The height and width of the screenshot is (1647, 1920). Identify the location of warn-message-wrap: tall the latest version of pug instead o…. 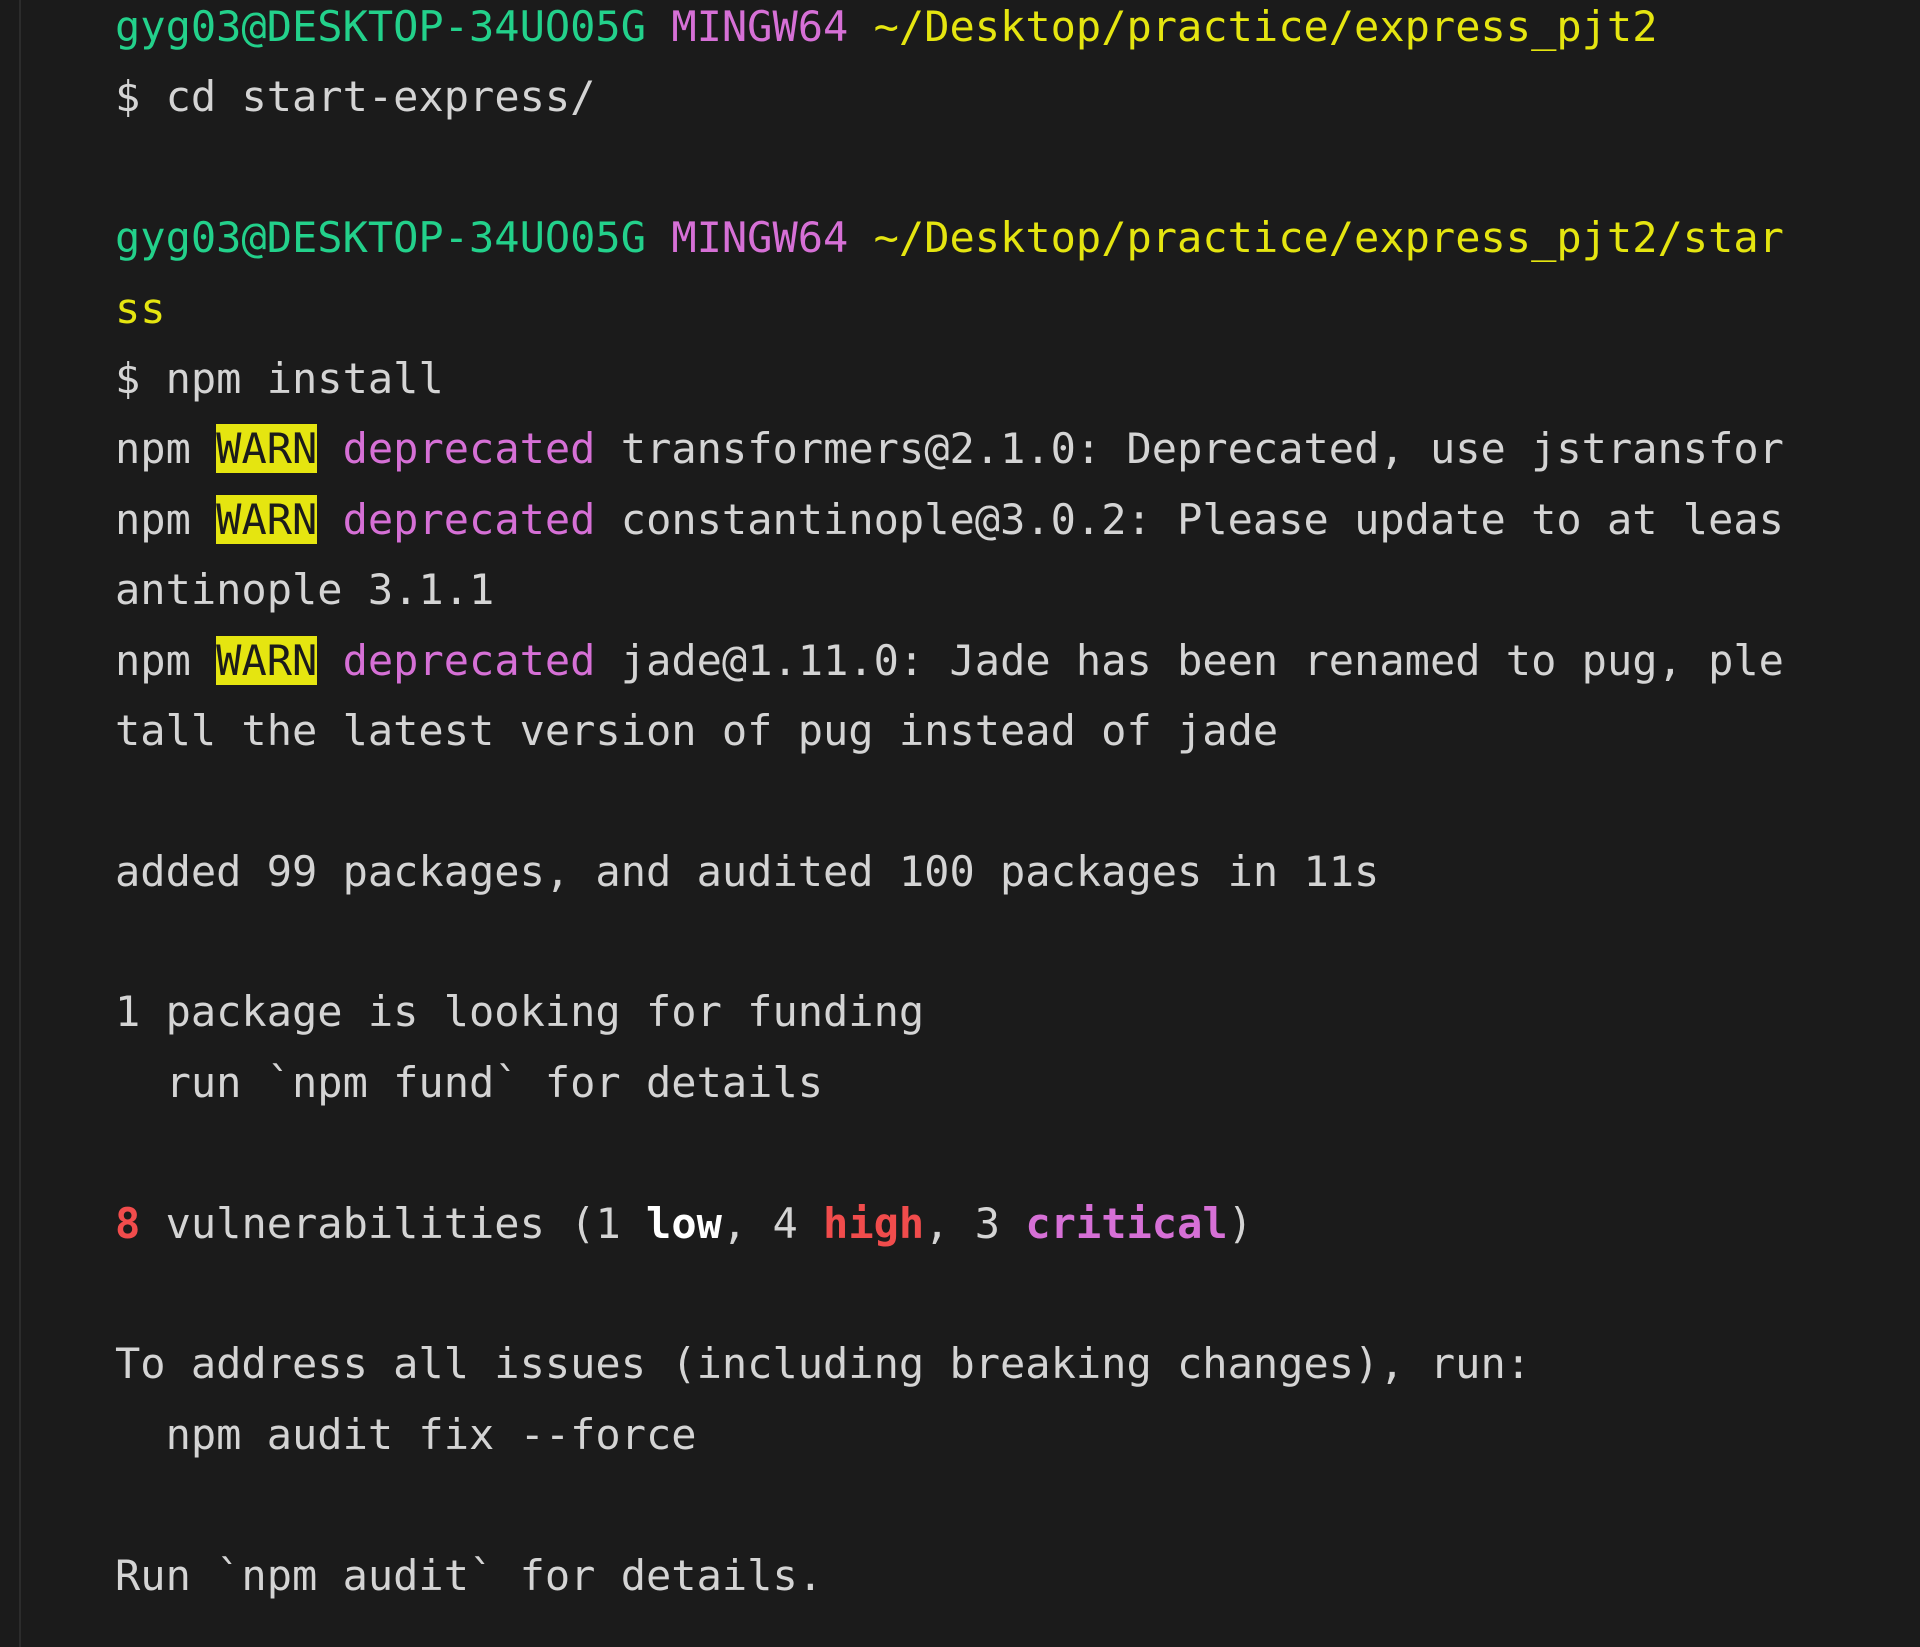
(697, 730).